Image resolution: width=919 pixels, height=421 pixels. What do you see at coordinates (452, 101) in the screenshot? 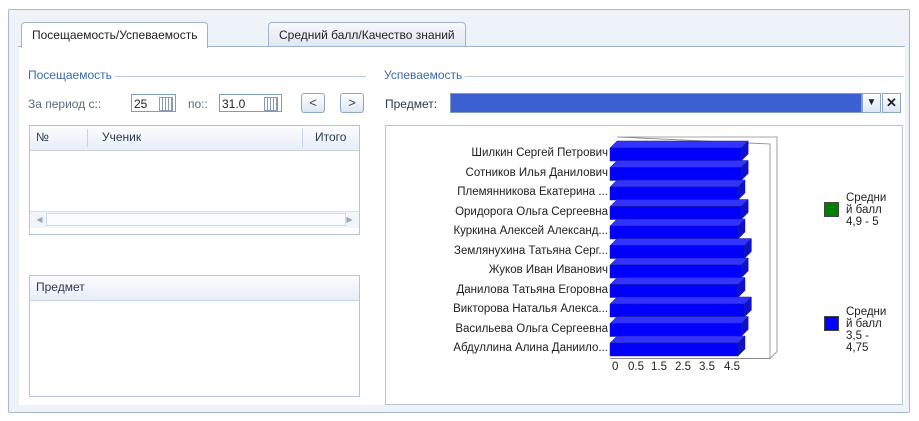
I see `subject-select-value` at bounding box center [452, 101].